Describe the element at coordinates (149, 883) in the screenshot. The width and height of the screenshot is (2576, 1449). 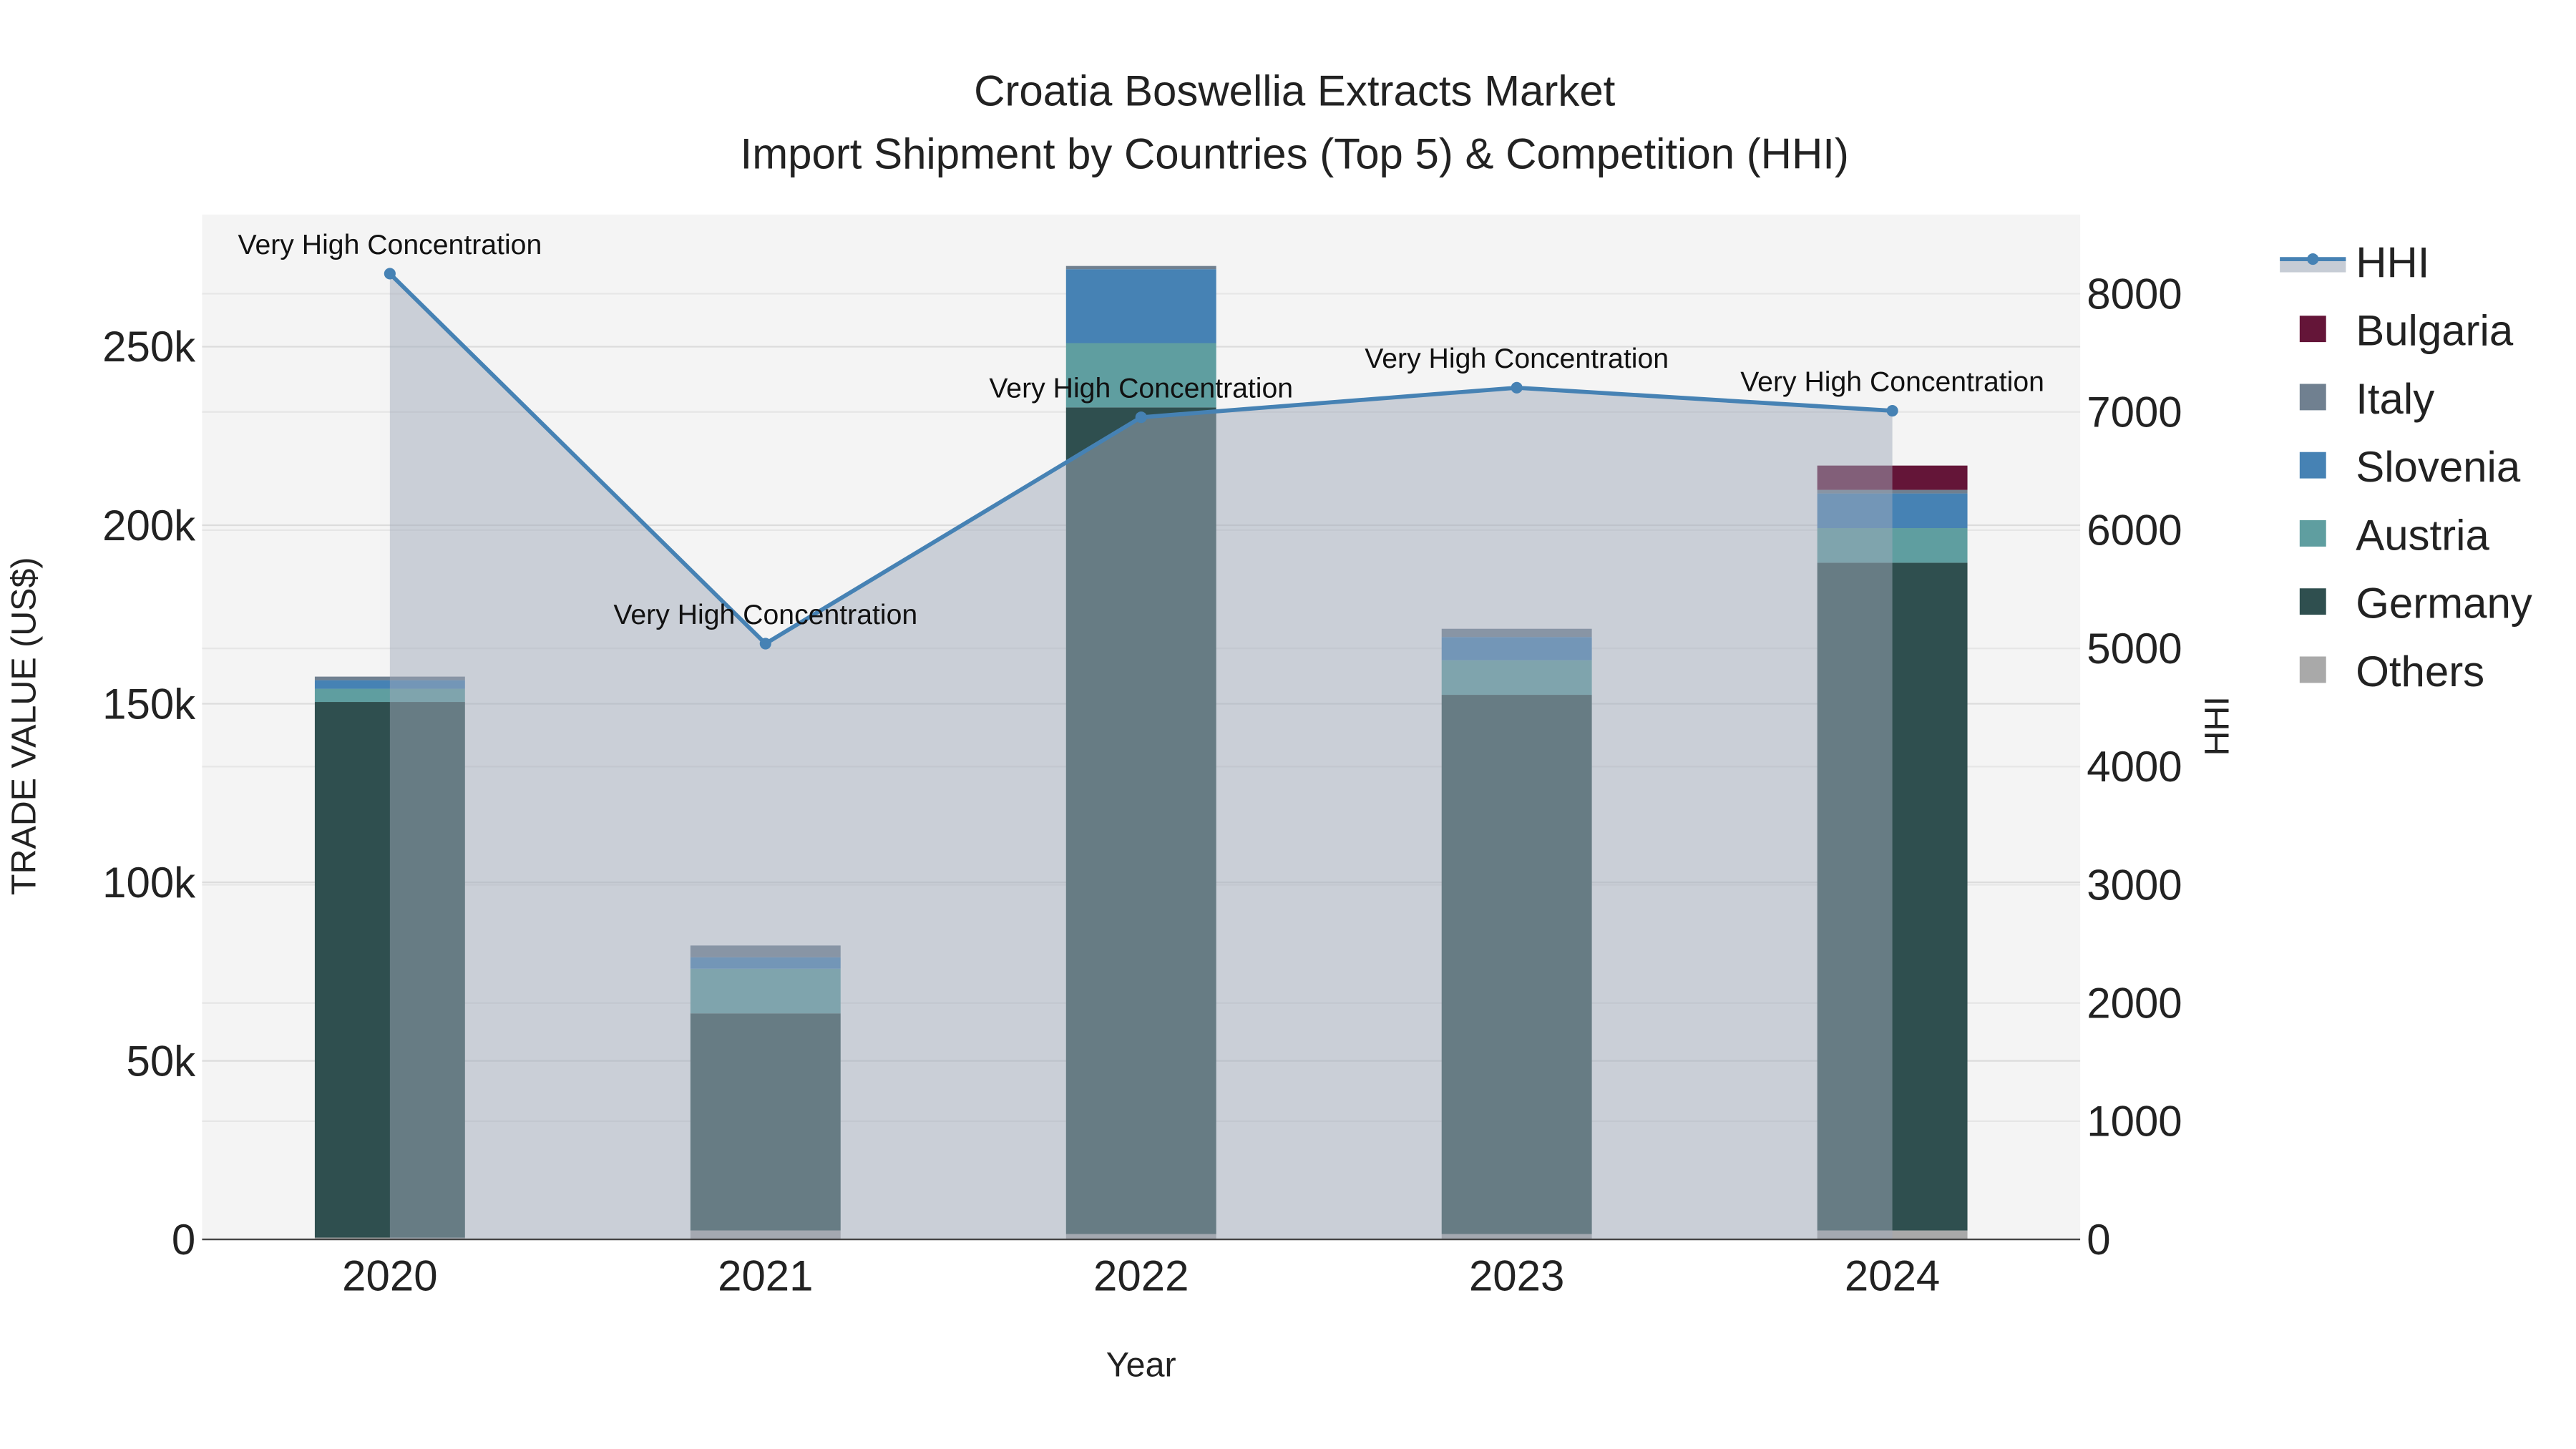
I see `y-tick-label: 100k` at that location.